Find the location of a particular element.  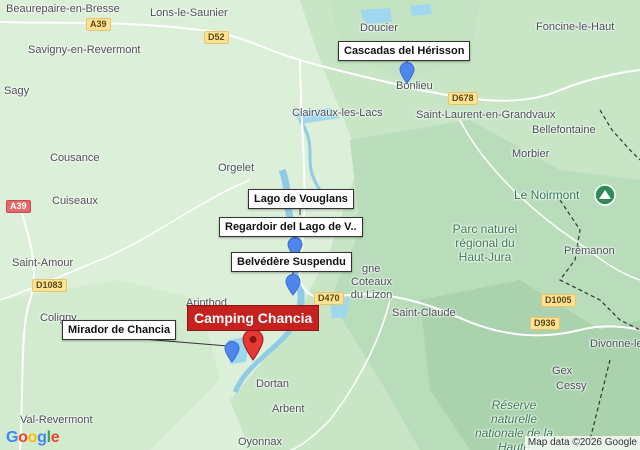

mountain-icon is located at coordinates (605, 195).